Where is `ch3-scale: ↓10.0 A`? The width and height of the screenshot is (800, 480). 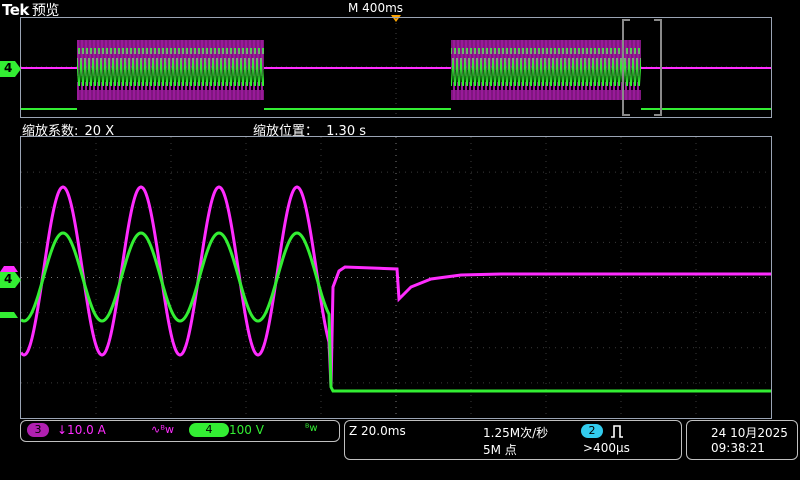
ch3-scale: ↓10.0 A is located at coordinates (81, 430).